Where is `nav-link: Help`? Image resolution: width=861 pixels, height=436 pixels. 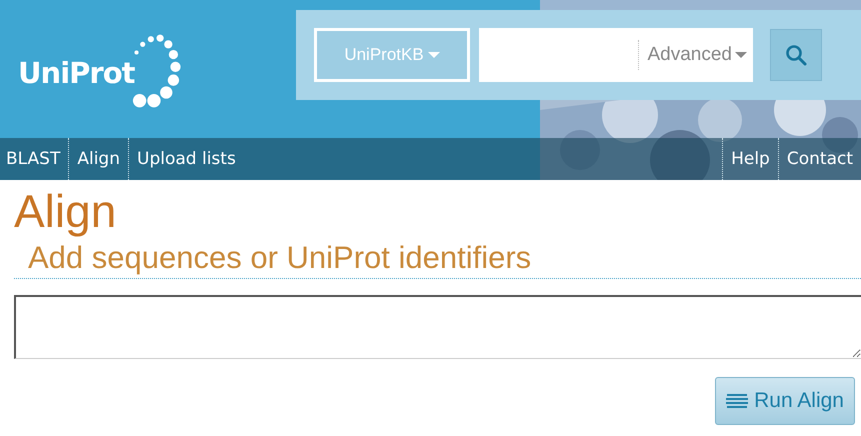 nav-link: Help is located at coordinates (750, 159).